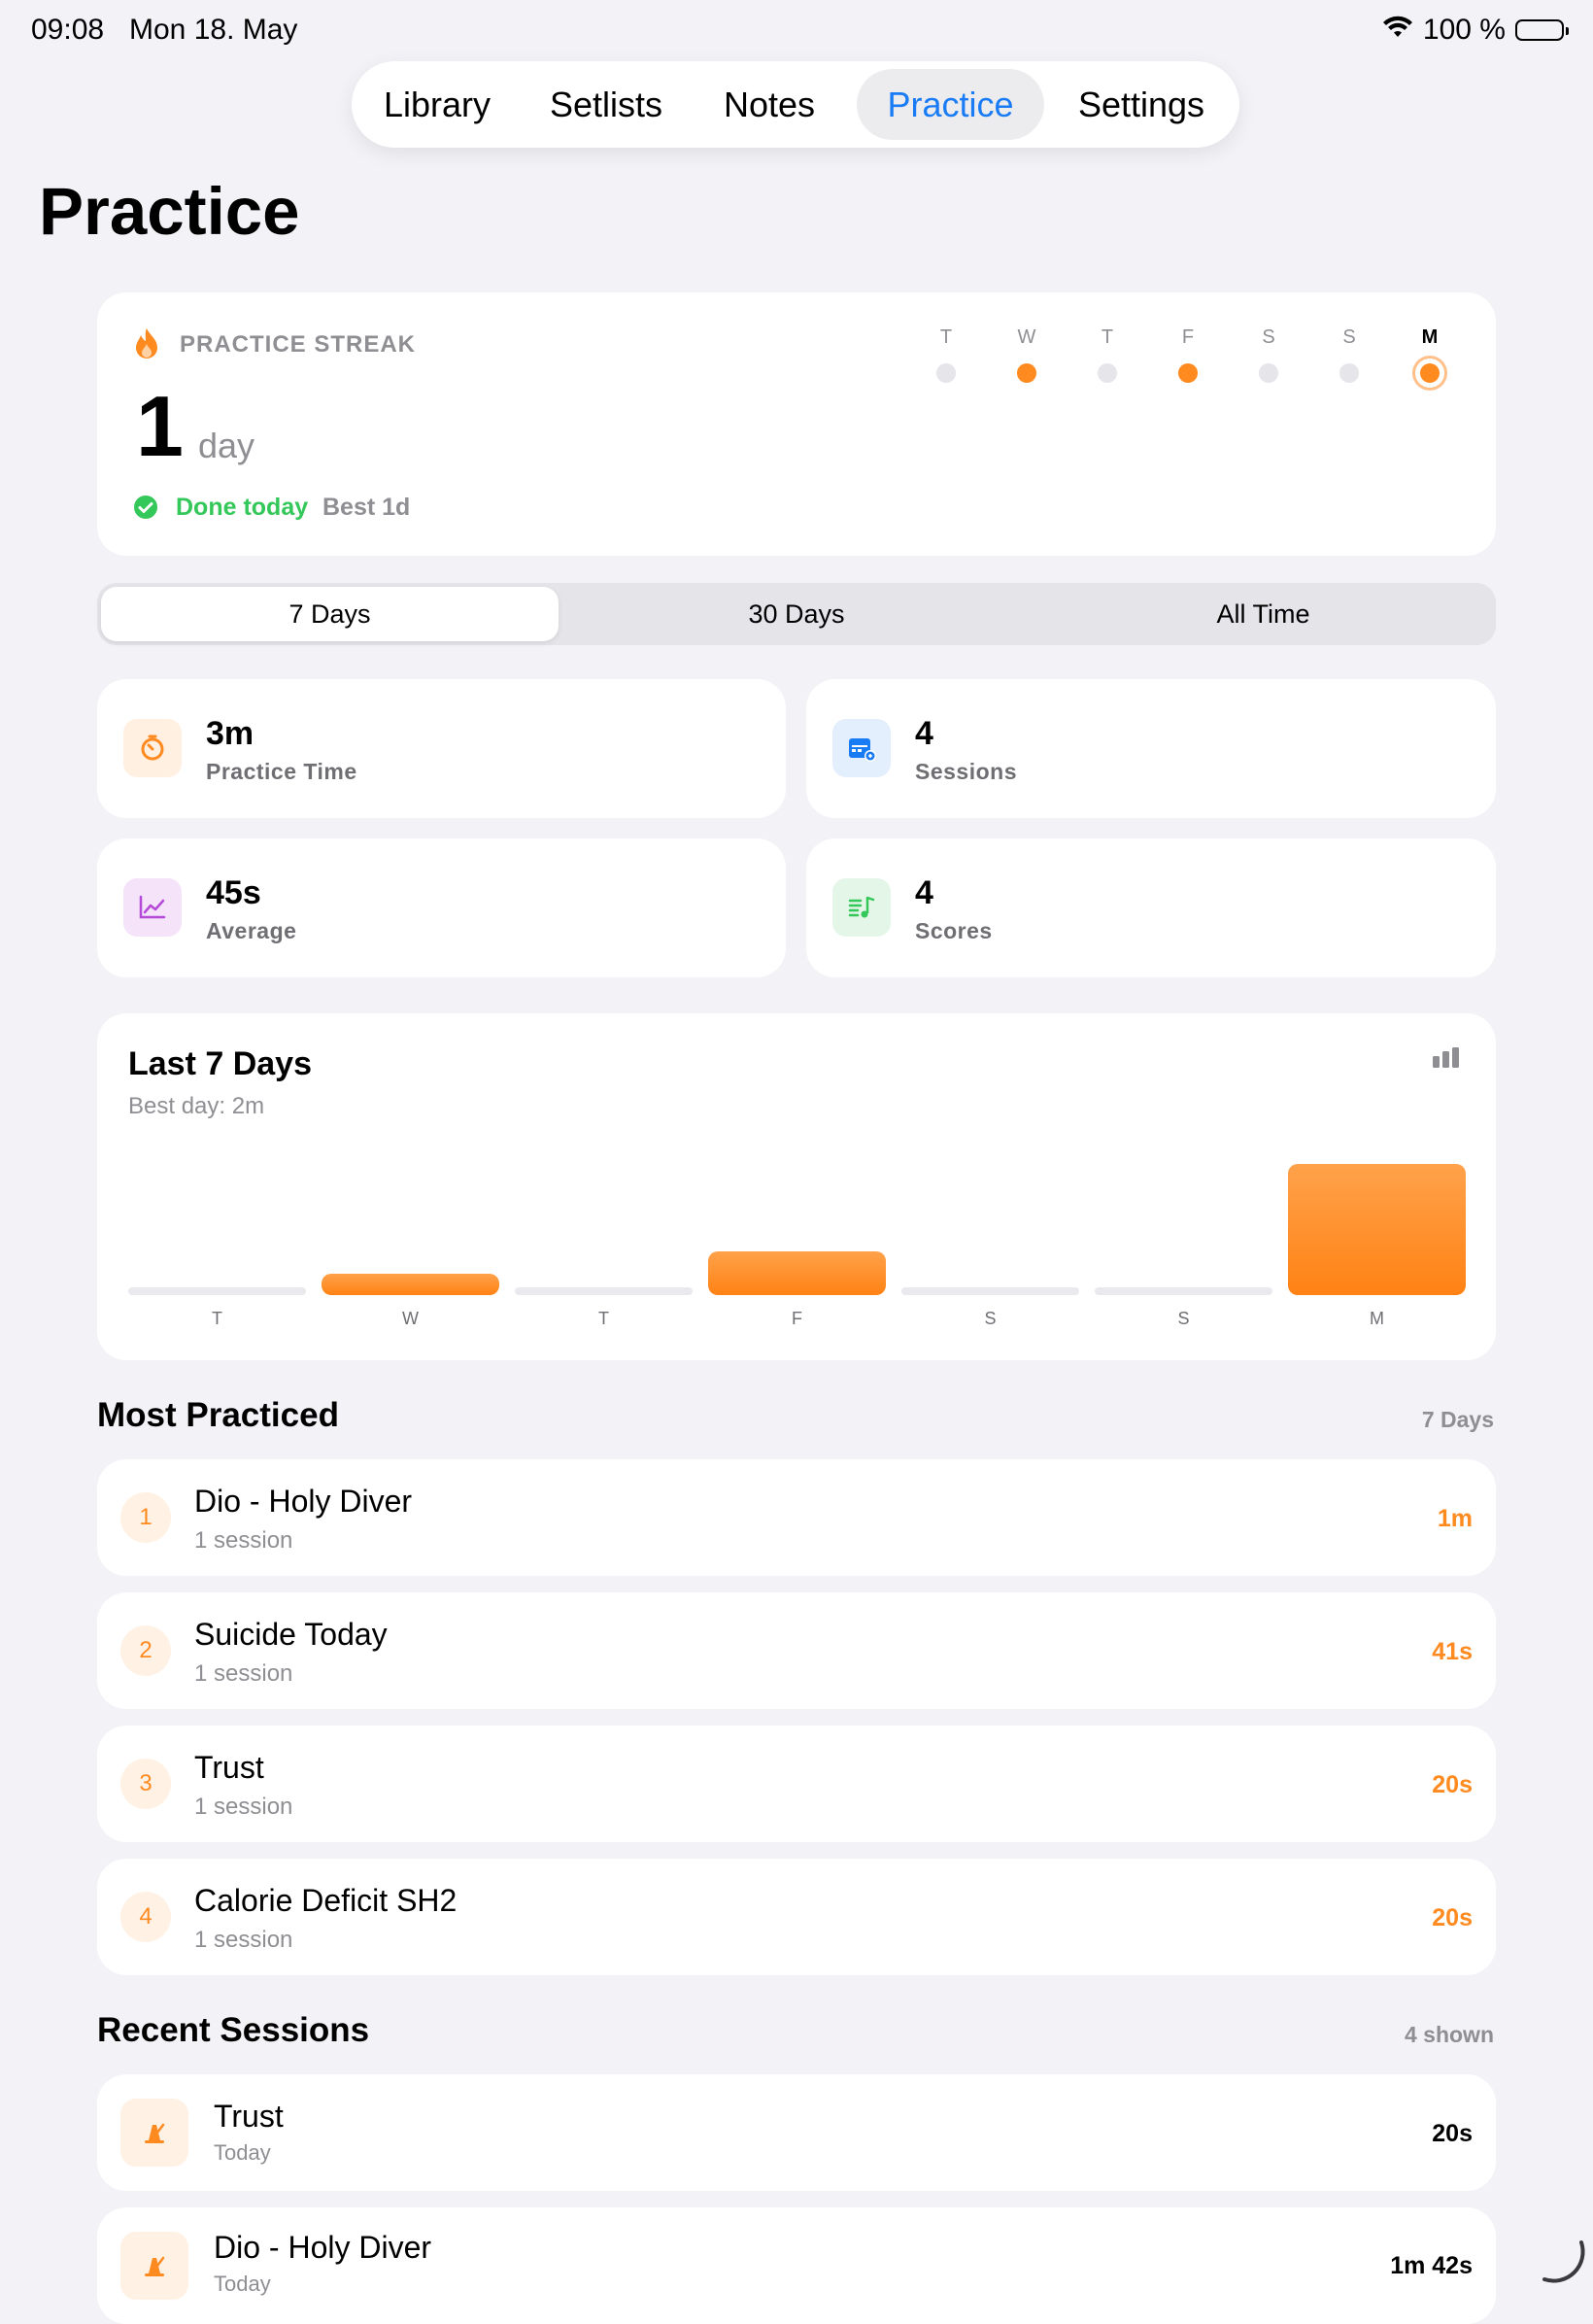  Describe the element at coordinates (233, 2030) in the screenshot. I see `recent-sessions-title: Recent Sessions` at that location.